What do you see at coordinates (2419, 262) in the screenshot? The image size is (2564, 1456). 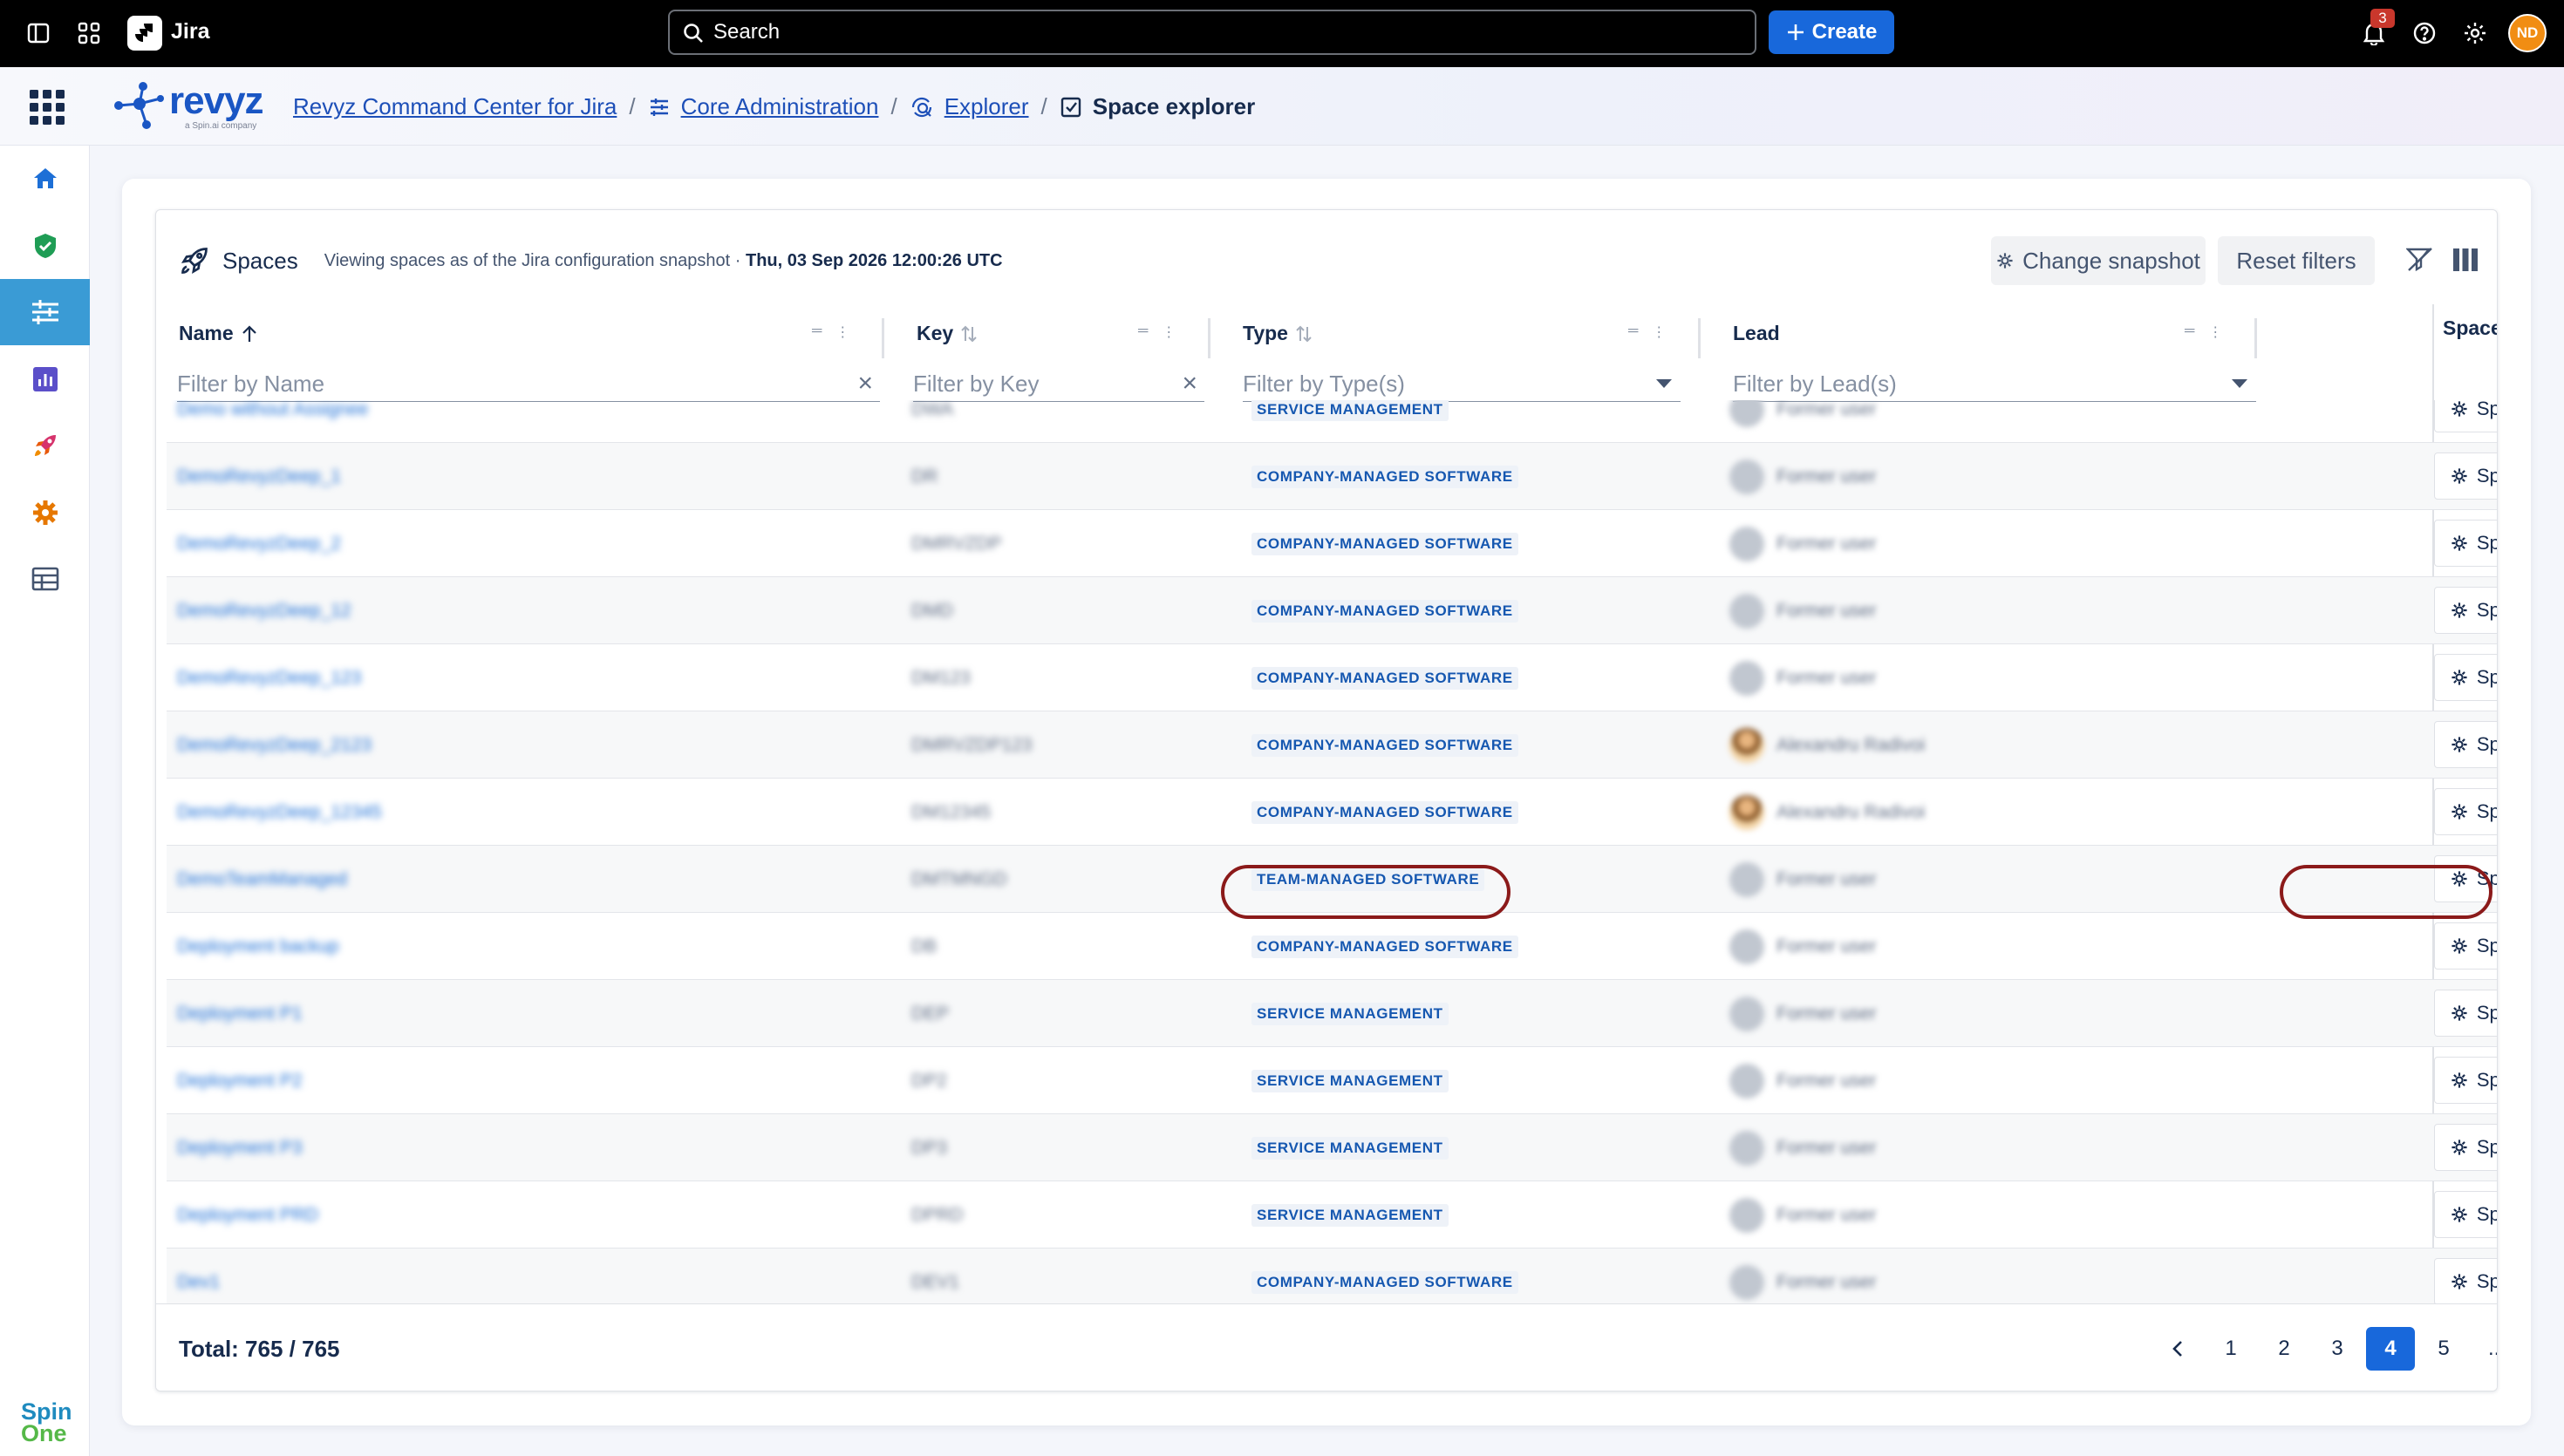 I see `clear-filter-icon` at bounding box center [2419, 262].